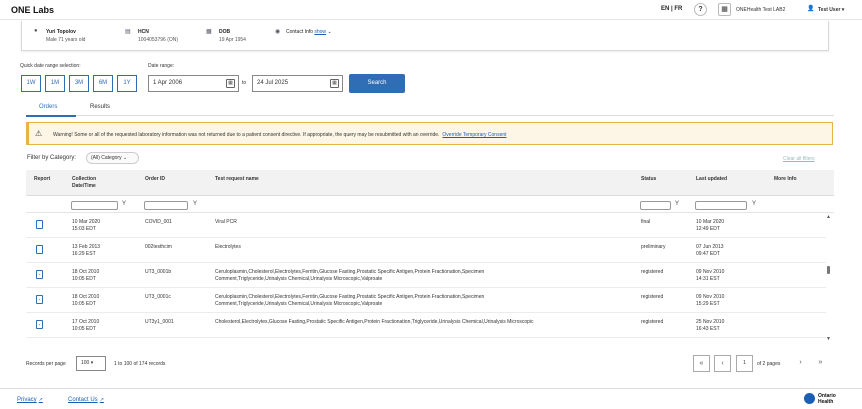 The image size is (862, 409). What do you see at coordinates (297, 83) in the screenshot?
I see `to-date-field: 24 Jul 2025 ▦` at bounding box center [297, 83].